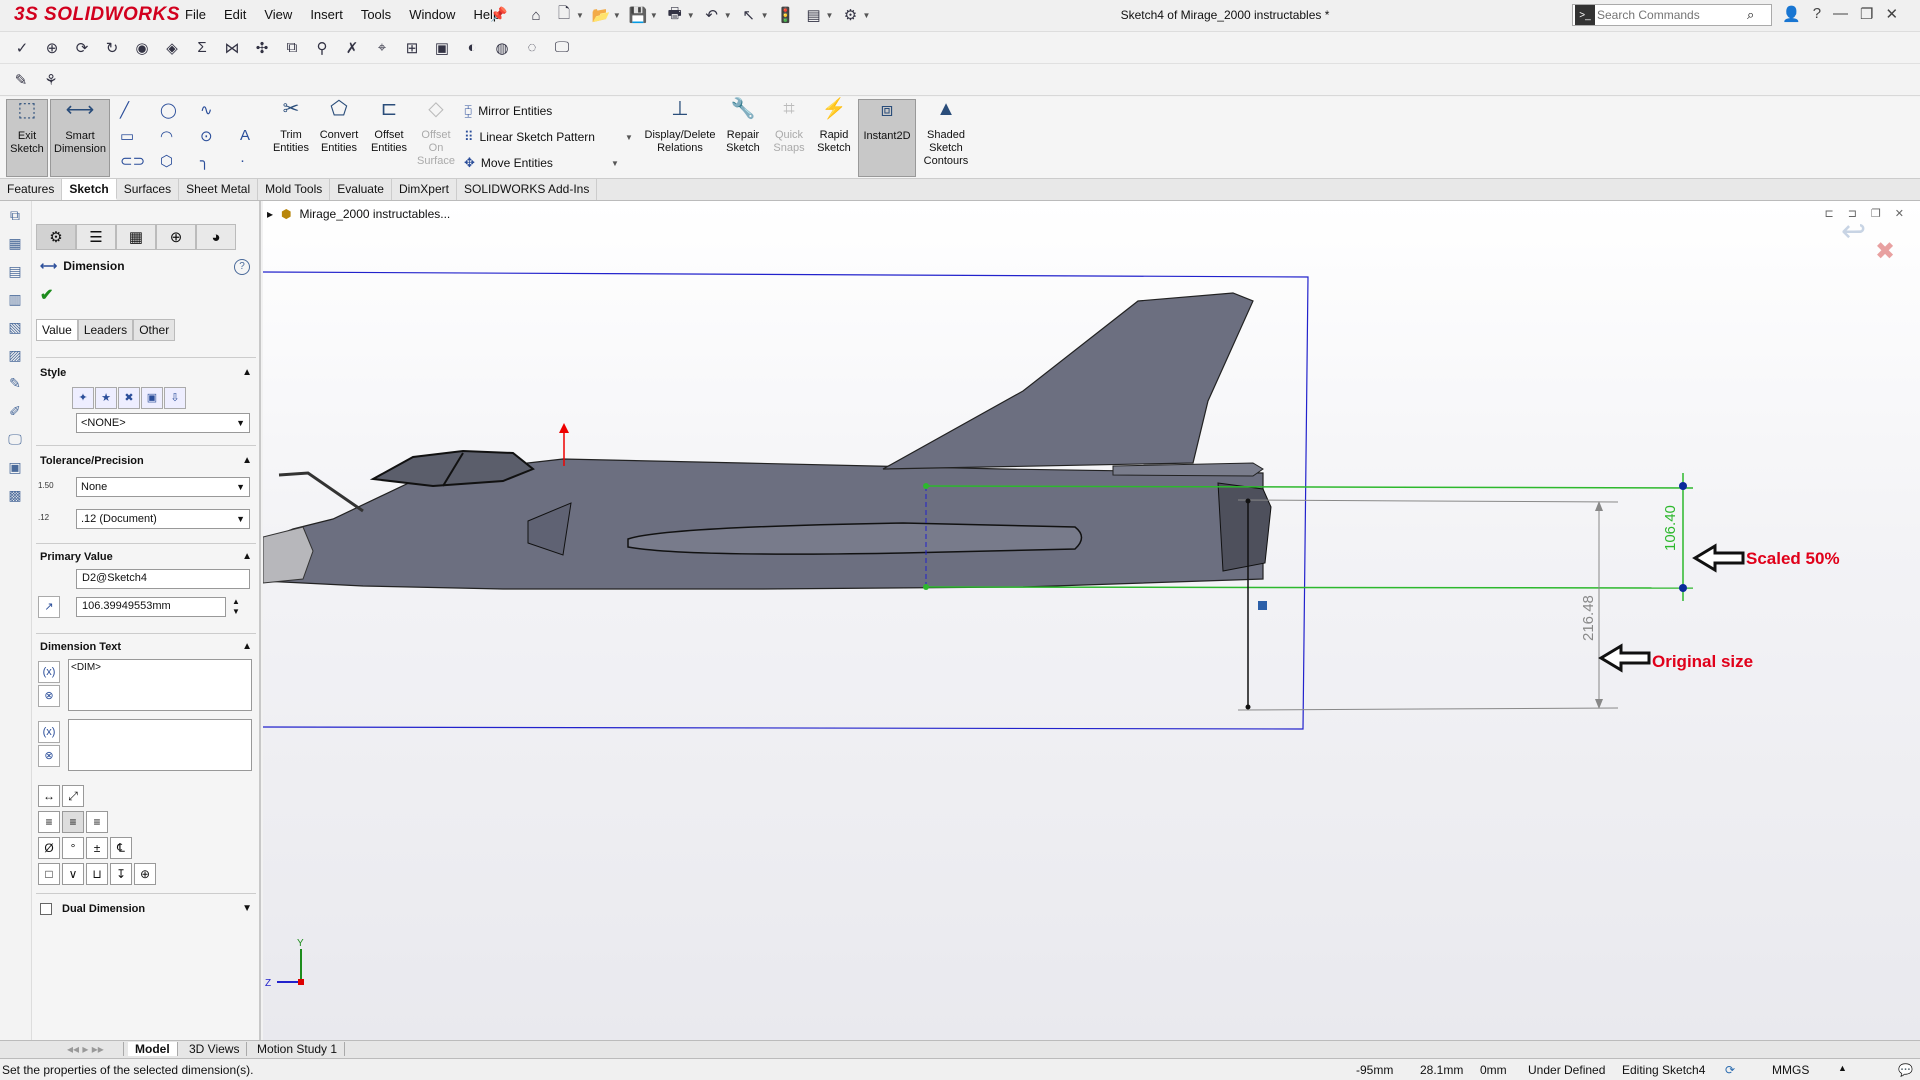 The width and height of the screenshot is (1920, 1080). What do you see at coordinates (106, 398) in the screenshot?
I see `add-style-icon: ★` at bounding box center [106, 398].